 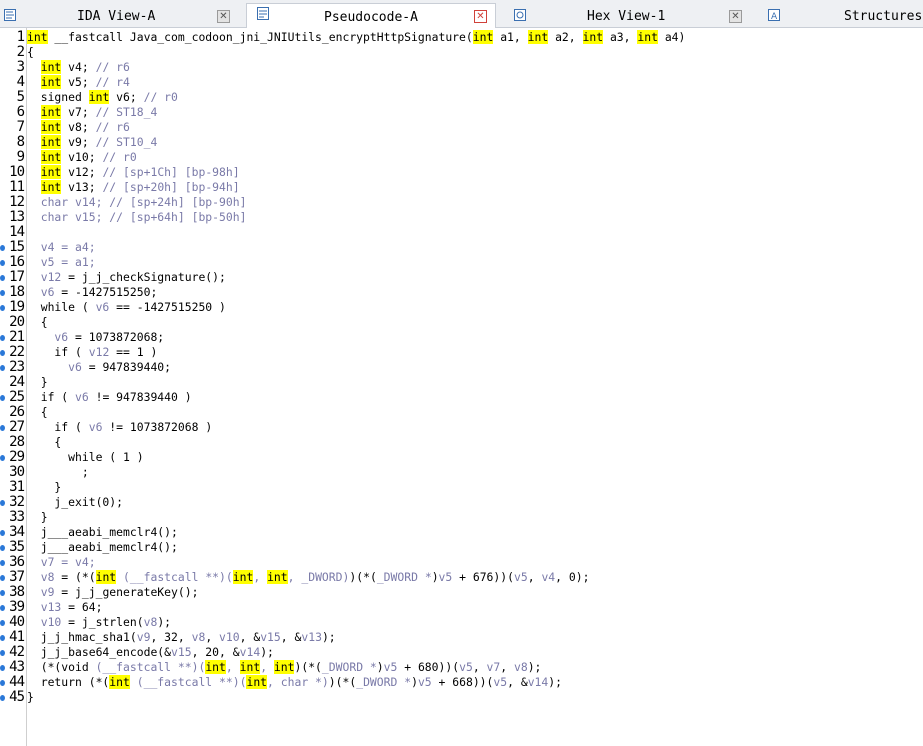 I want to click on code-line: 3 int v4; // r6, so click(x=461, y=67).